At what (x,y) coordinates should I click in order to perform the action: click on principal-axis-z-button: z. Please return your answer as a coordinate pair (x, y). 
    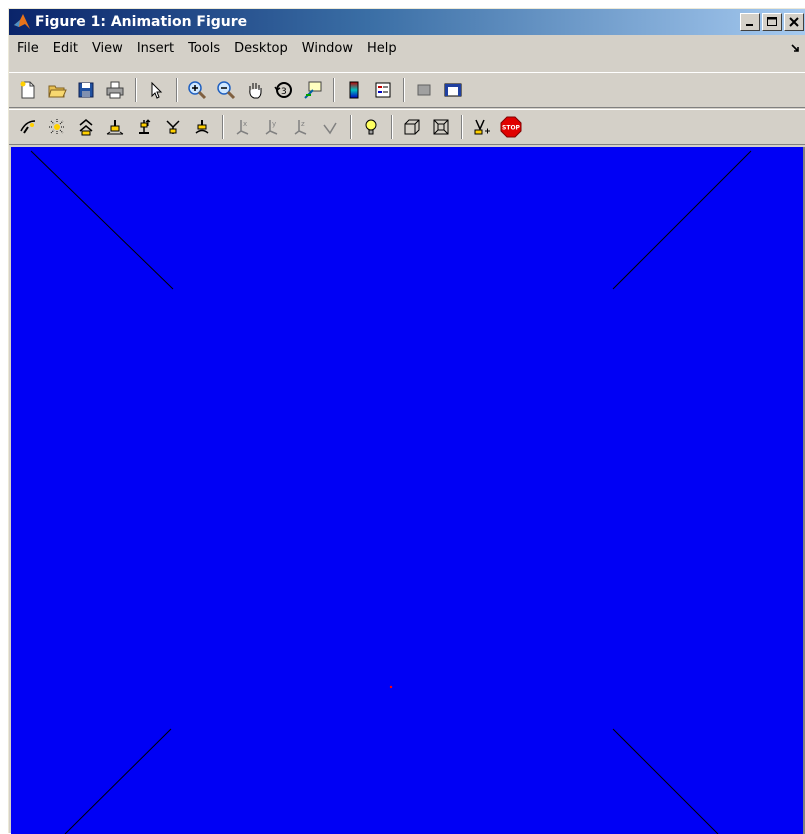
    Looking at the image, I should click on (301, 127).